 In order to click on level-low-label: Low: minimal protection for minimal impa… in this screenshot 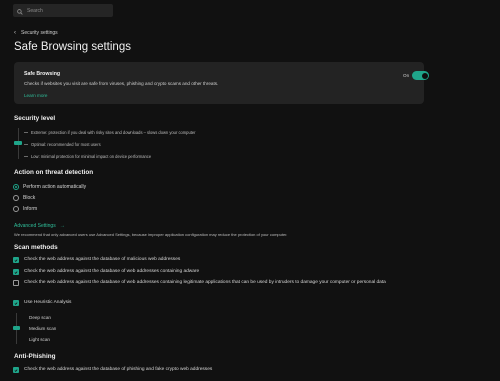, I will do `click(91, 156)`.